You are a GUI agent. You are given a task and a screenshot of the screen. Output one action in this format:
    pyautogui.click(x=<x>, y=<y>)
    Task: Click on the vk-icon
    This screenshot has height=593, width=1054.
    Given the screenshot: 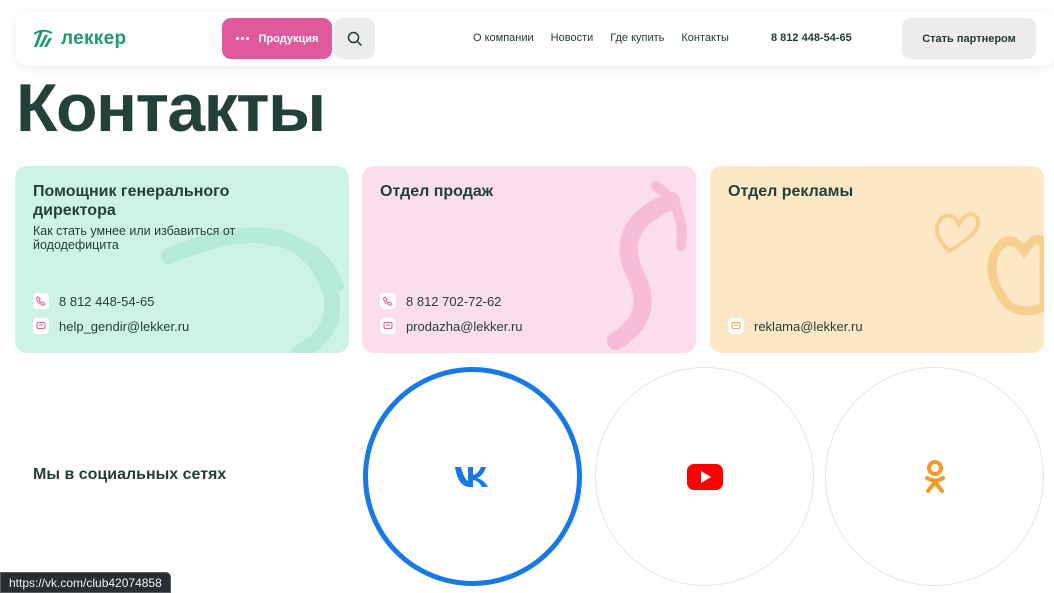 What is the action you would take?
    pyautogui.click(x=471, y=476)
    